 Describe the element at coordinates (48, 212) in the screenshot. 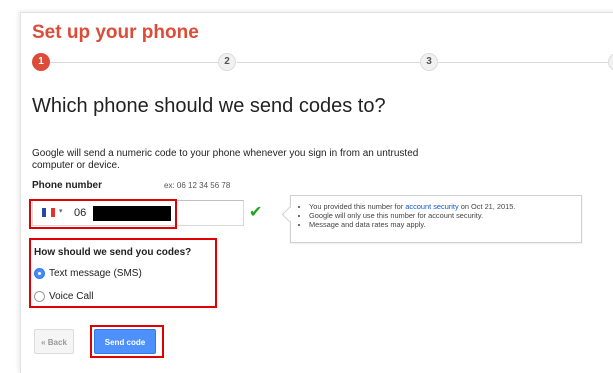

I see `country-flag-icon` at that location.